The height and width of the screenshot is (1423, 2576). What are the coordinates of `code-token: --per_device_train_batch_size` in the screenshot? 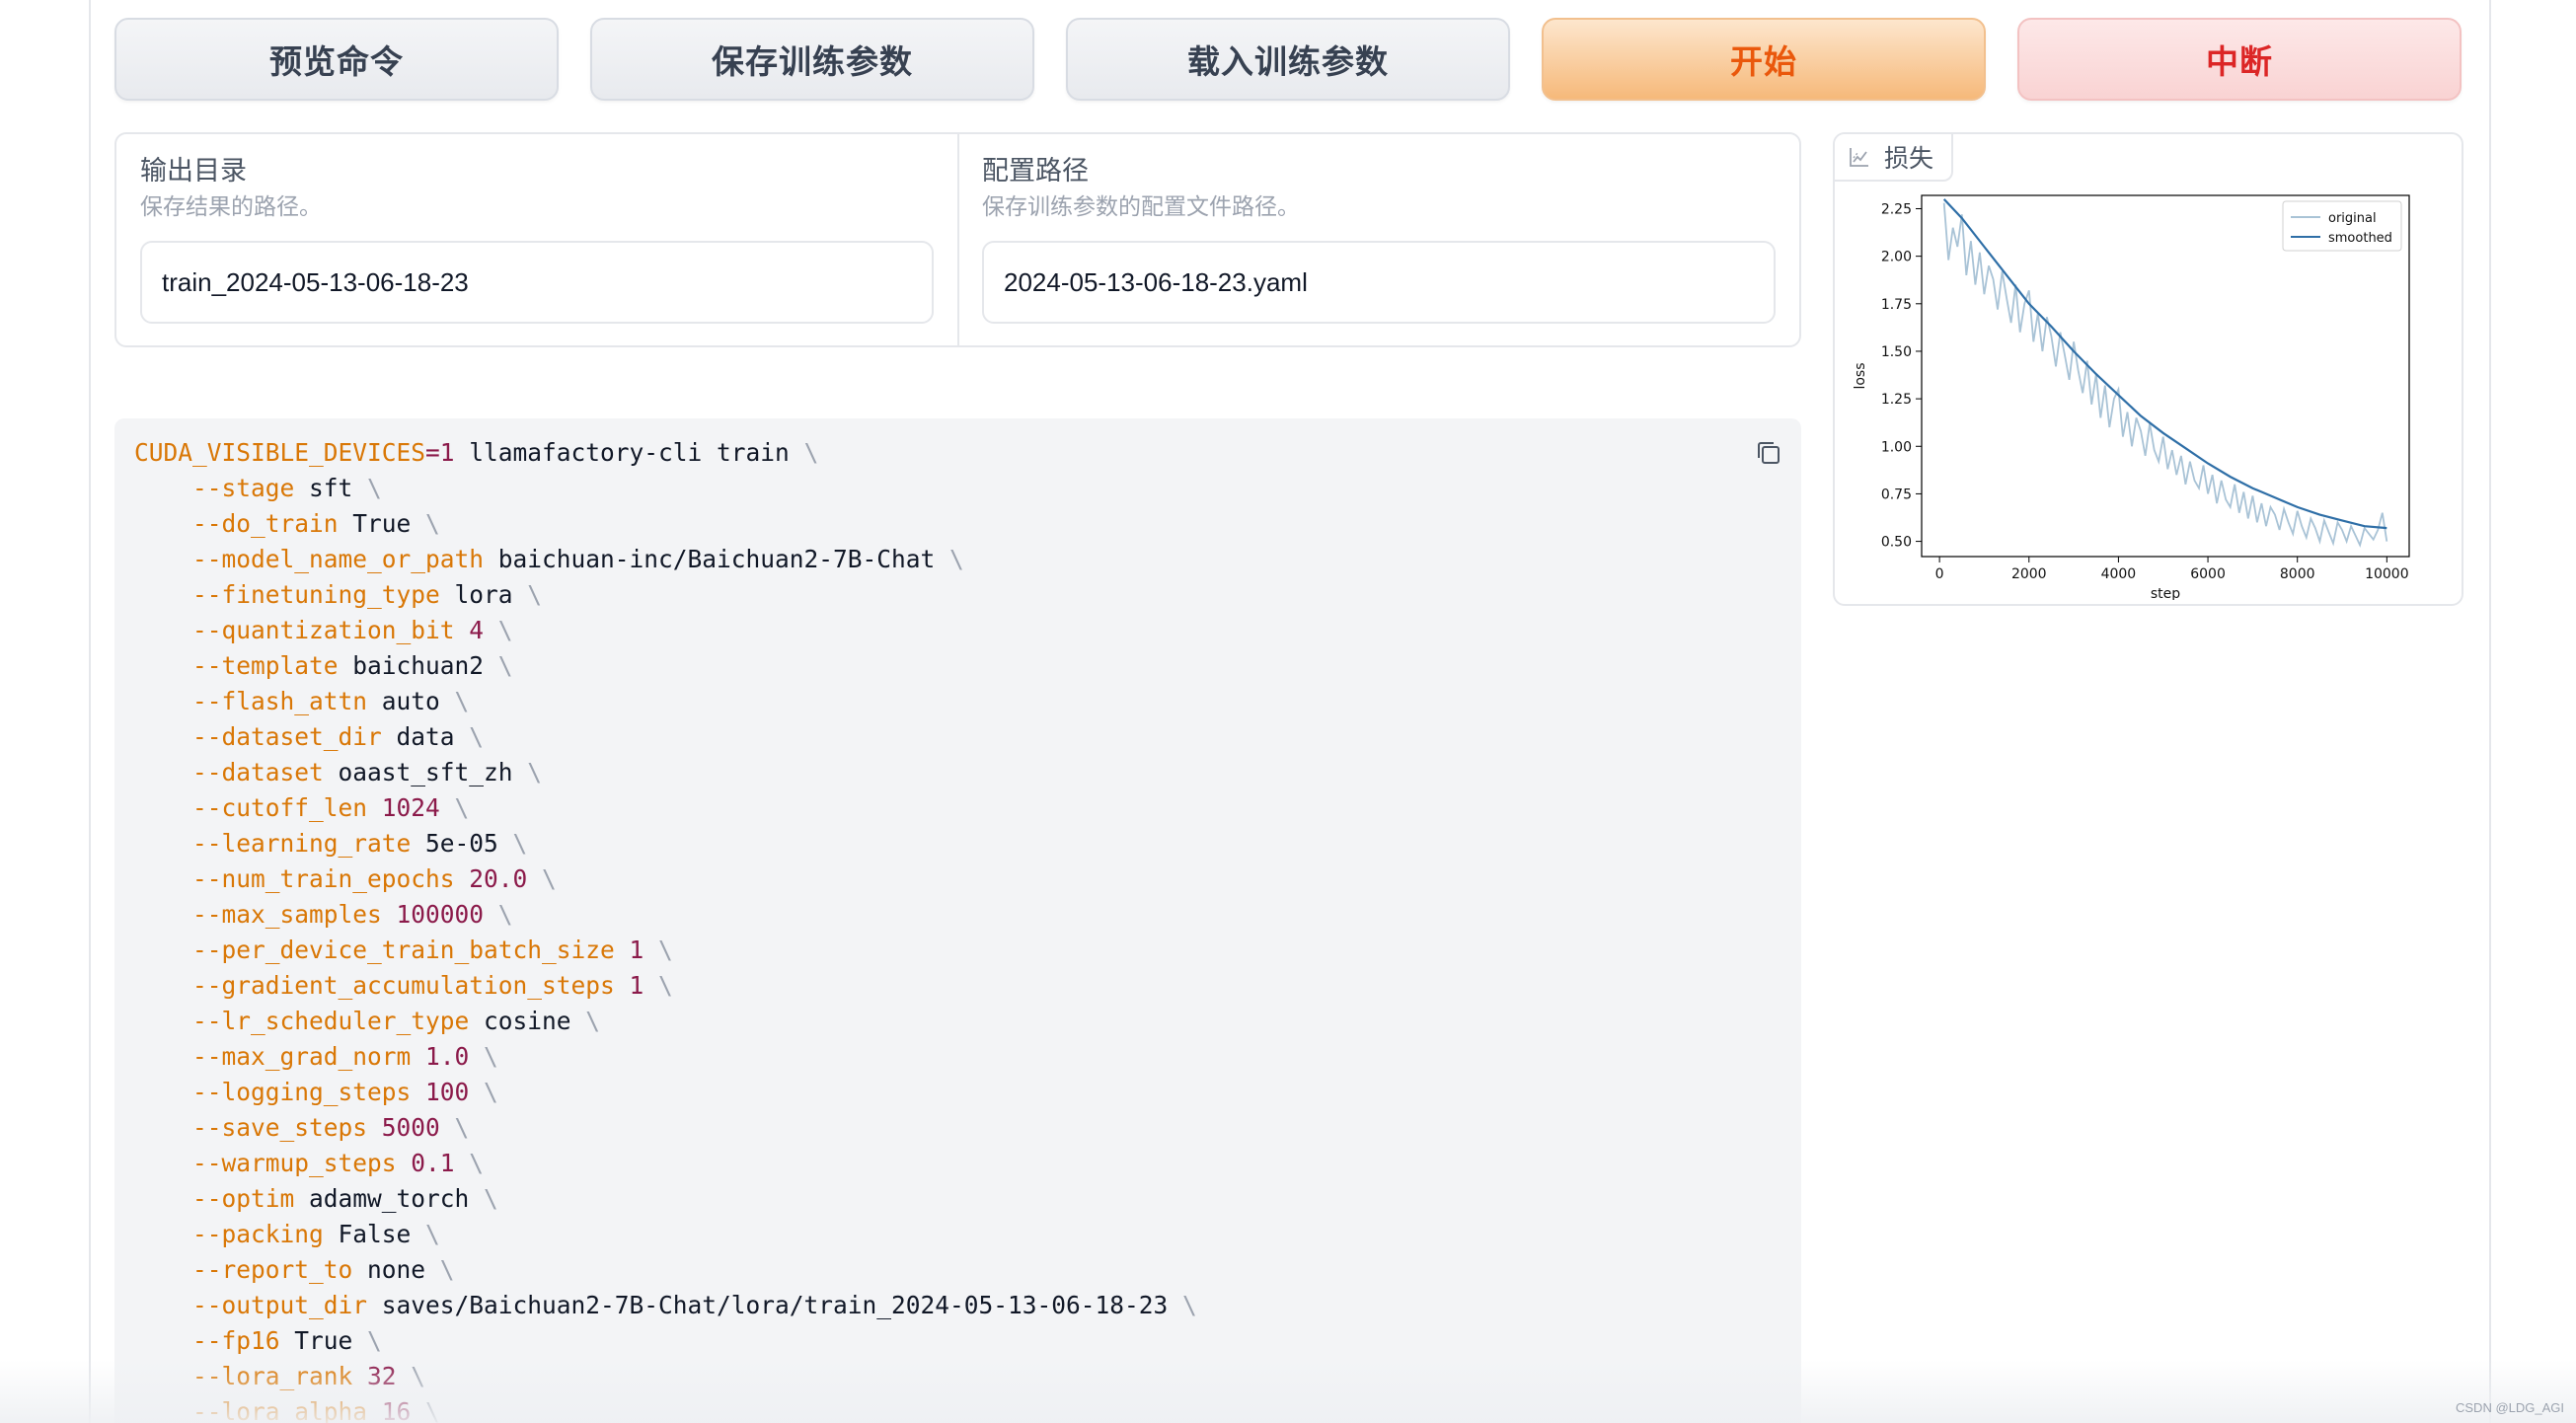 It's located at (374, 950).